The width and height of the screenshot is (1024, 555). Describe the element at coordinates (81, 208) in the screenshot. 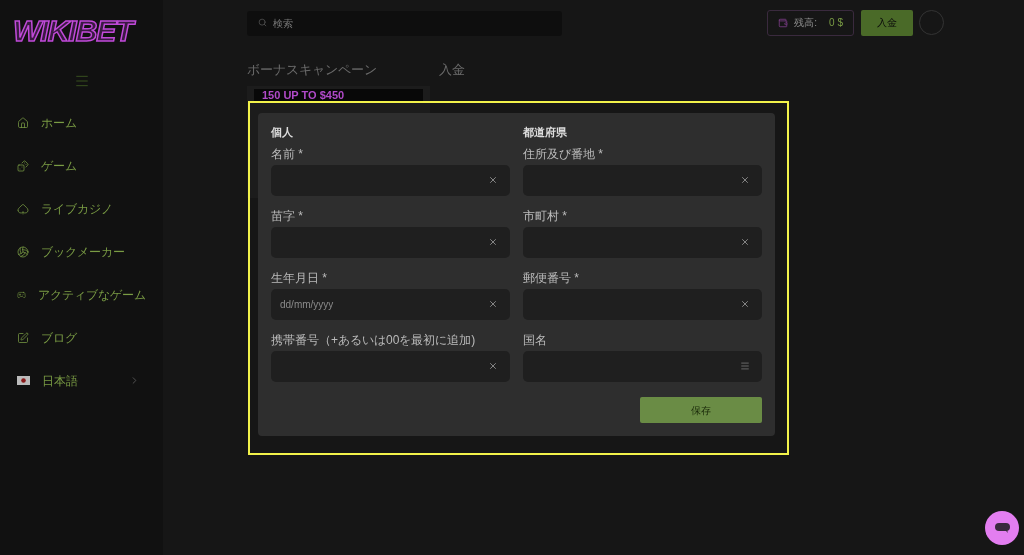

I see `sidebar-item: ライブカジノ` at that location.